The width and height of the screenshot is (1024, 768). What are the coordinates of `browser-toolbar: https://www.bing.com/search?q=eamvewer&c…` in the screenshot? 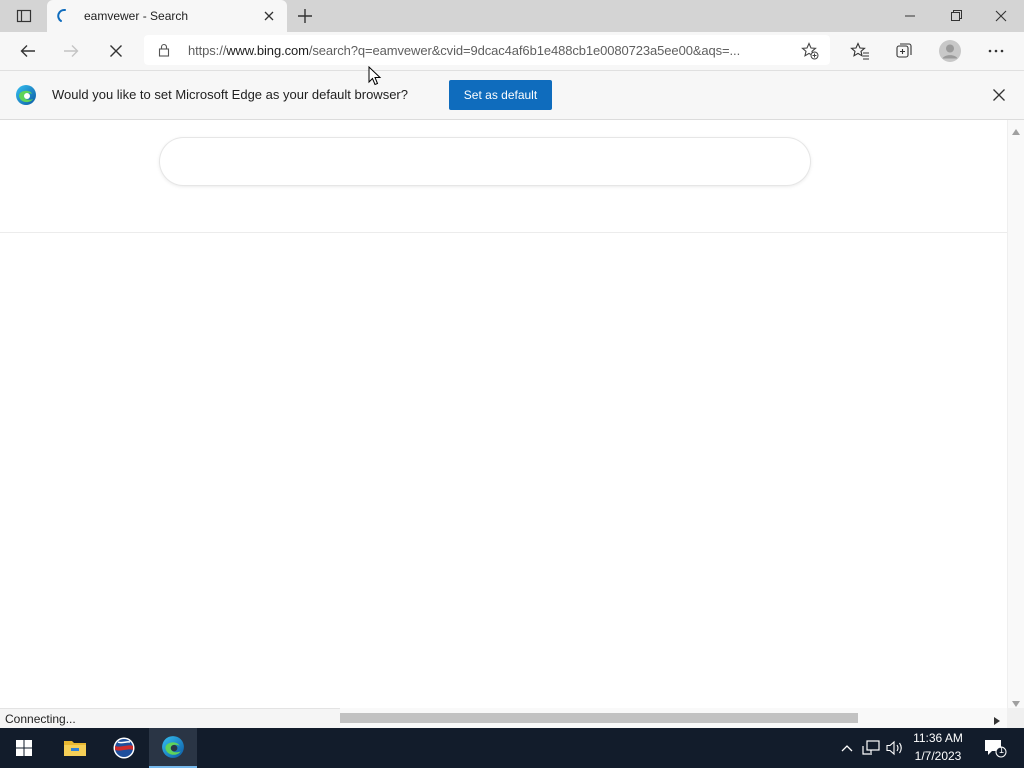 It's located at (512, 51).